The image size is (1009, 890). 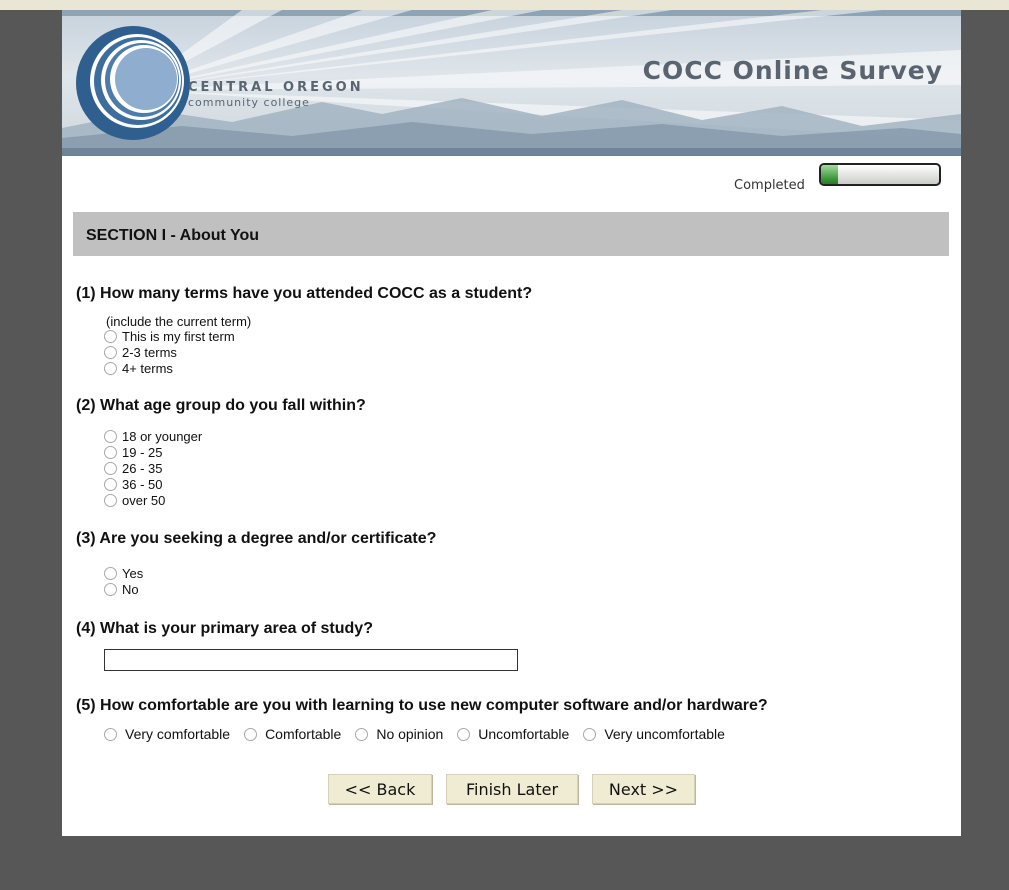 I want to click on option-label: Very comfortable, so click(x=178, y=734).